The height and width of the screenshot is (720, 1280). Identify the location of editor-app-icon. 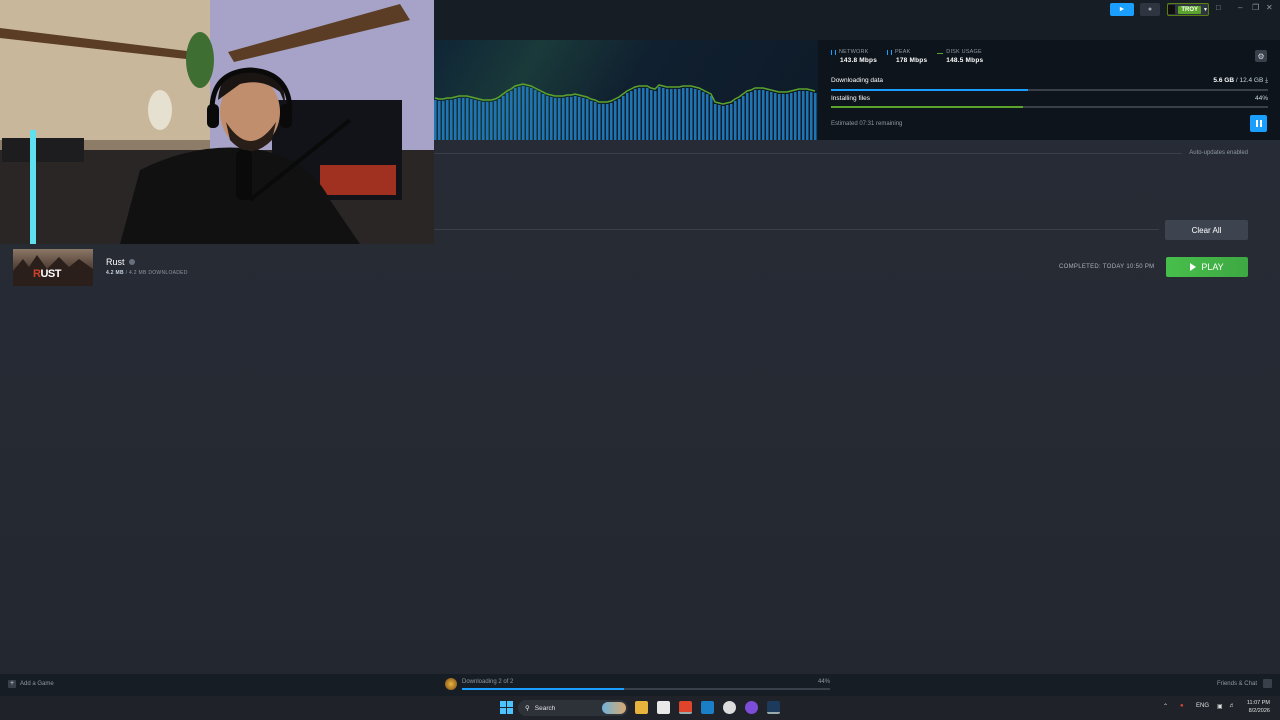
(707, 707).